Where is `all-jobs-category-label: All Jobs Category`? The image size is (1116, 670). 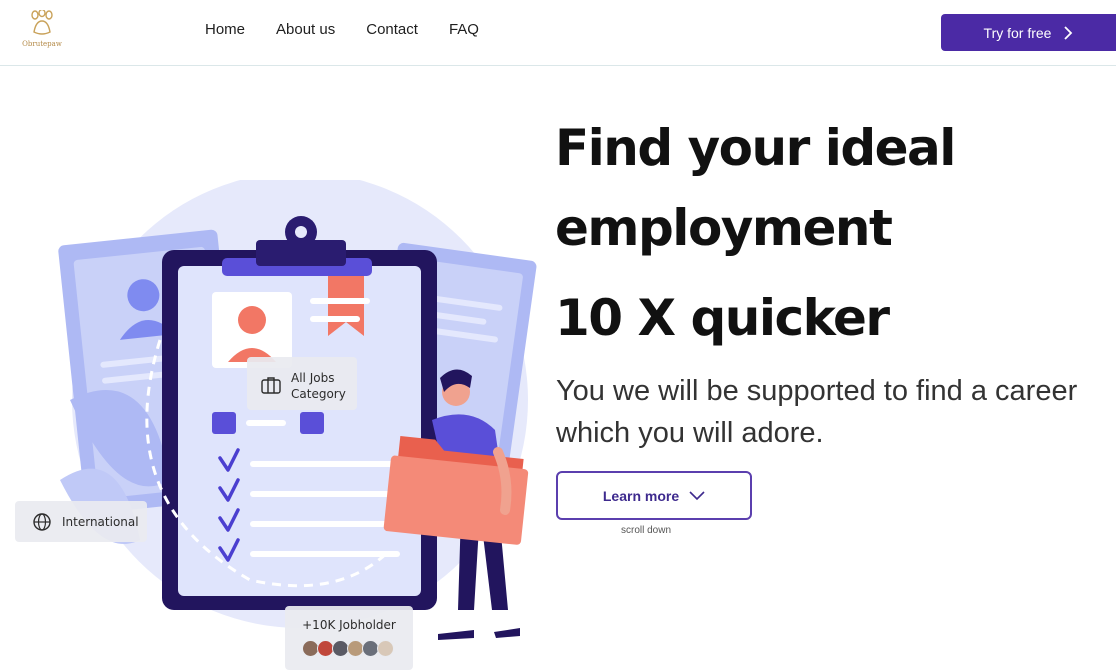 all-jobs-category-label: All Jobs Category is located at coordinates (318, 386).